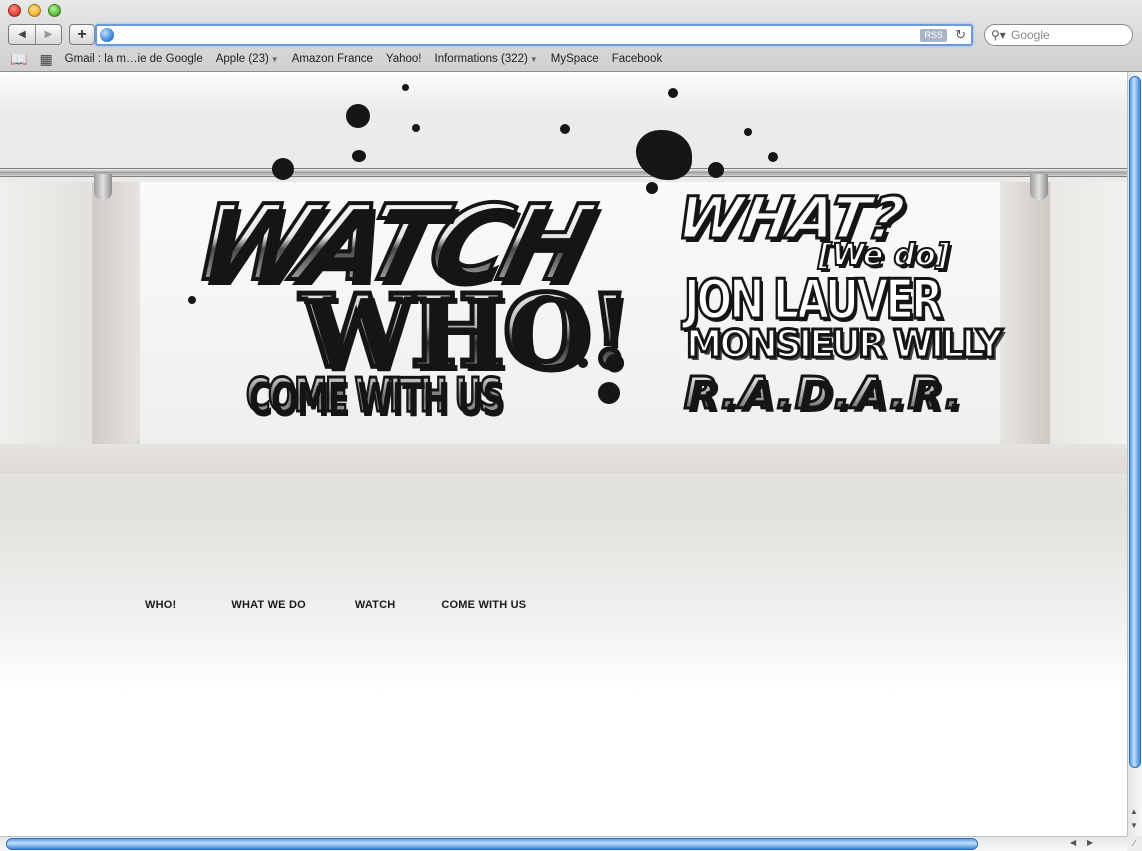 The image size is (1142, 851). What do you see at coordinates (844, 344) in the screenshot?
I see `artwork-monsieur-willy: MONSIEUR WILLY` at bounding box center [844, 344].